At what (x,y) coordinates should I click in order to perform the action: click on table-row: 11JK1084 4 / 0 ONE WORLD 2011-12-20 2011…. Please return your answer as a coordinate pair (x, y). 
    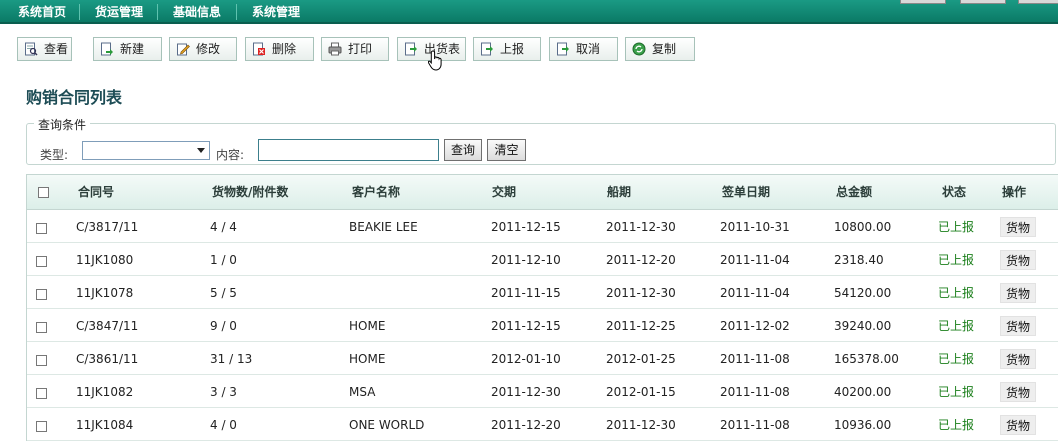
    Looking at the image, I should click on (542, 424).